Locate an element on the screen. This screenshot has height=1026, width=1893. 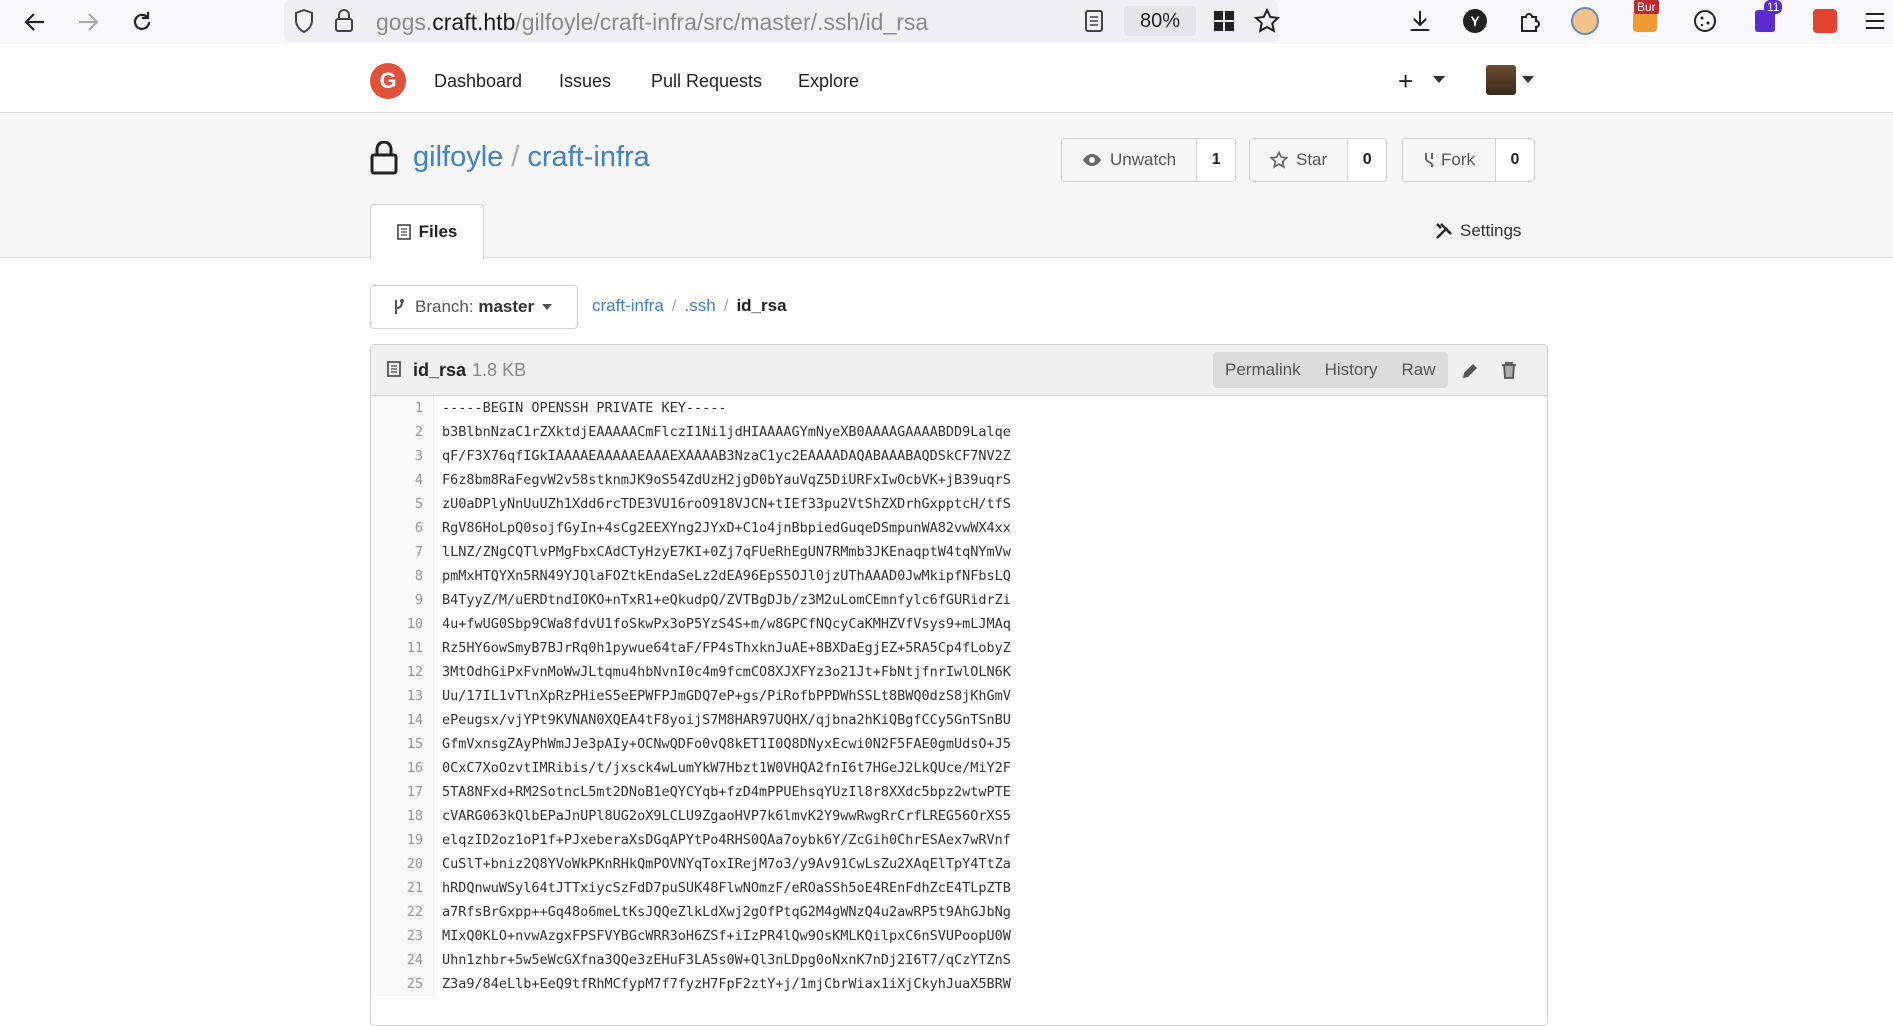
y-extension-icon: Y is located at coordinates (1475, 21).